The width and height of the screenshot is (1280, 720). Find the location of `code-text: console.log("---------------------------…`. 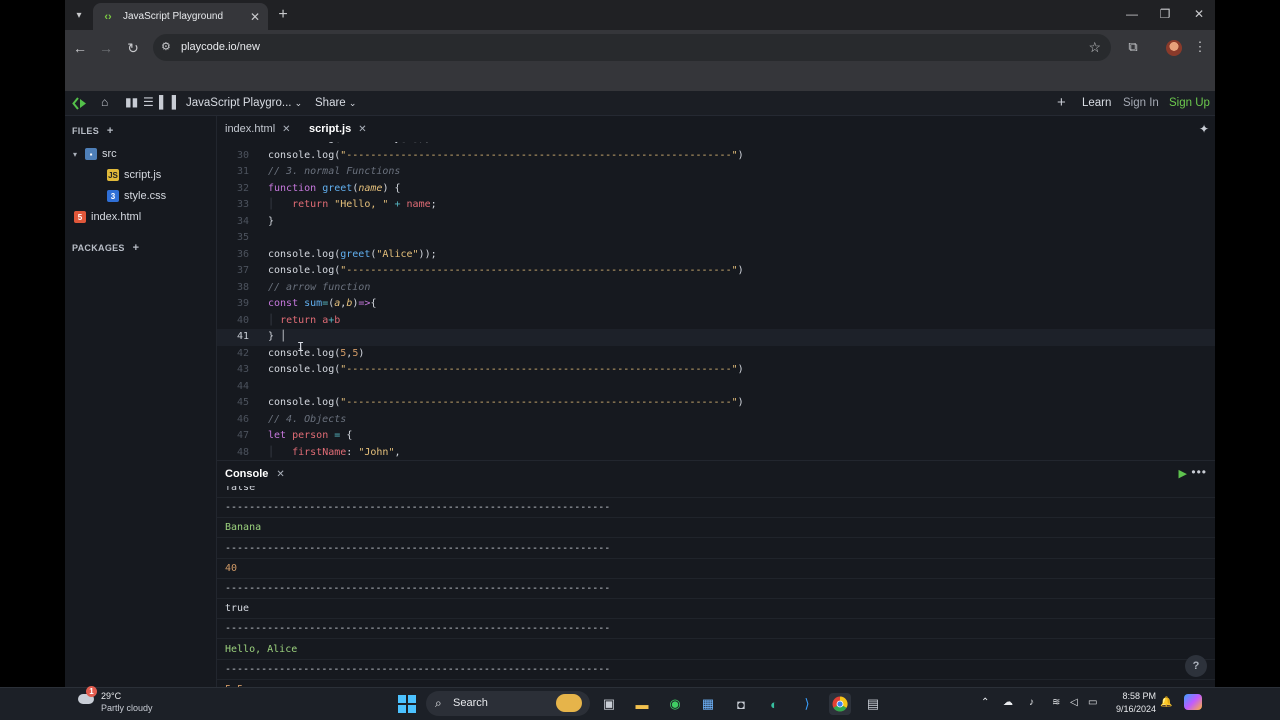

code-text: console.log("---------------------------… is located at coordinates (506, 270).